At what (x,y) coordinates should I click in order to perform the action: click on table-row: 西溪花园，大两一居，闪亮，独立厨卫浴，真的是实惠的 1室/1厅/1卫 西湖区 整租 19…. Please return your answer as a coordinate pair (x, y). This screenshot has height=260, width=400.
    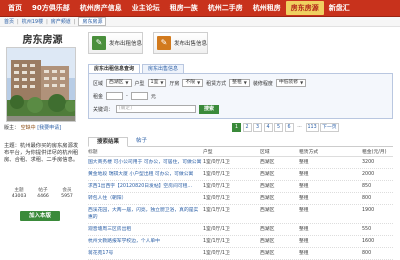
    Looking at the image, I should click on (240, 214).